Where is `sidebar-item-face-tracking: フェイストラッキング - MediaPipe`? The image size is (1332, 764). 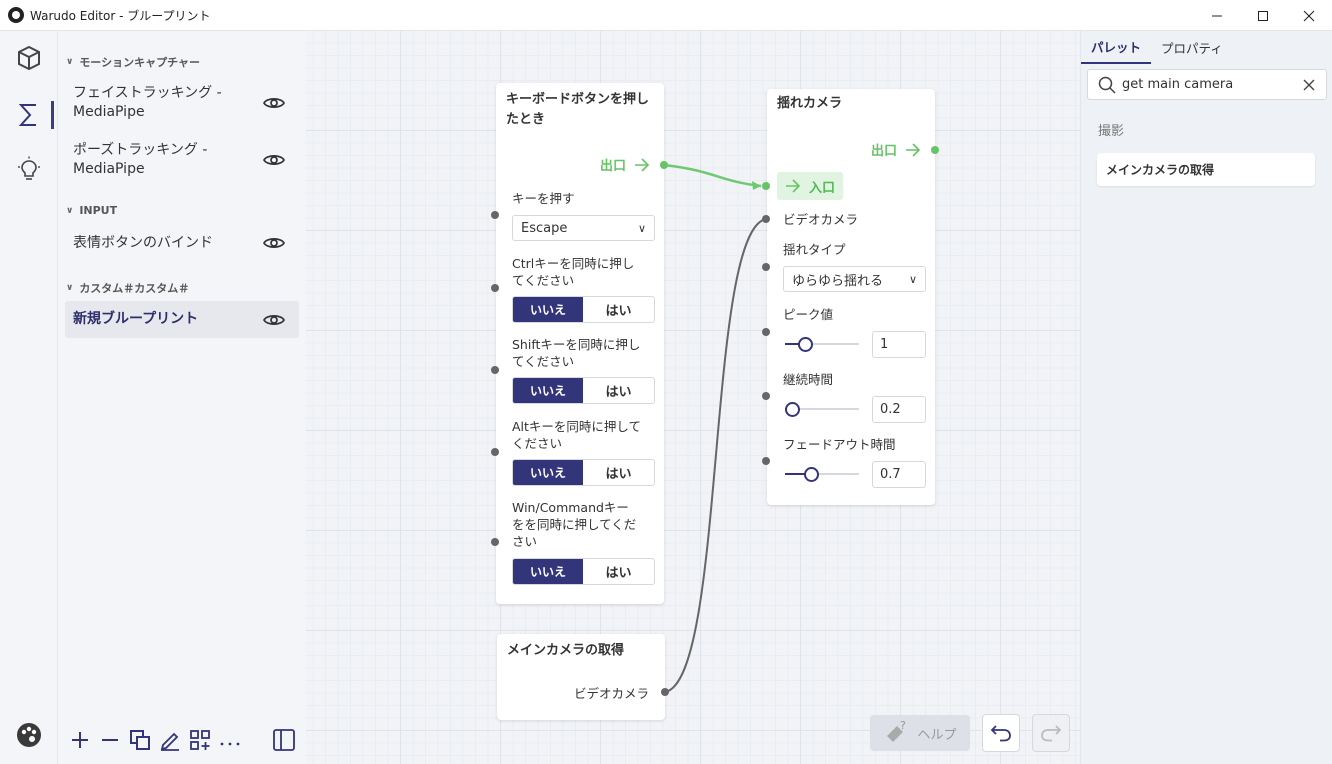 sidebar-item-face-tracking: フェイストラッキング - MediaPipe is located at coordinates (182, 103).